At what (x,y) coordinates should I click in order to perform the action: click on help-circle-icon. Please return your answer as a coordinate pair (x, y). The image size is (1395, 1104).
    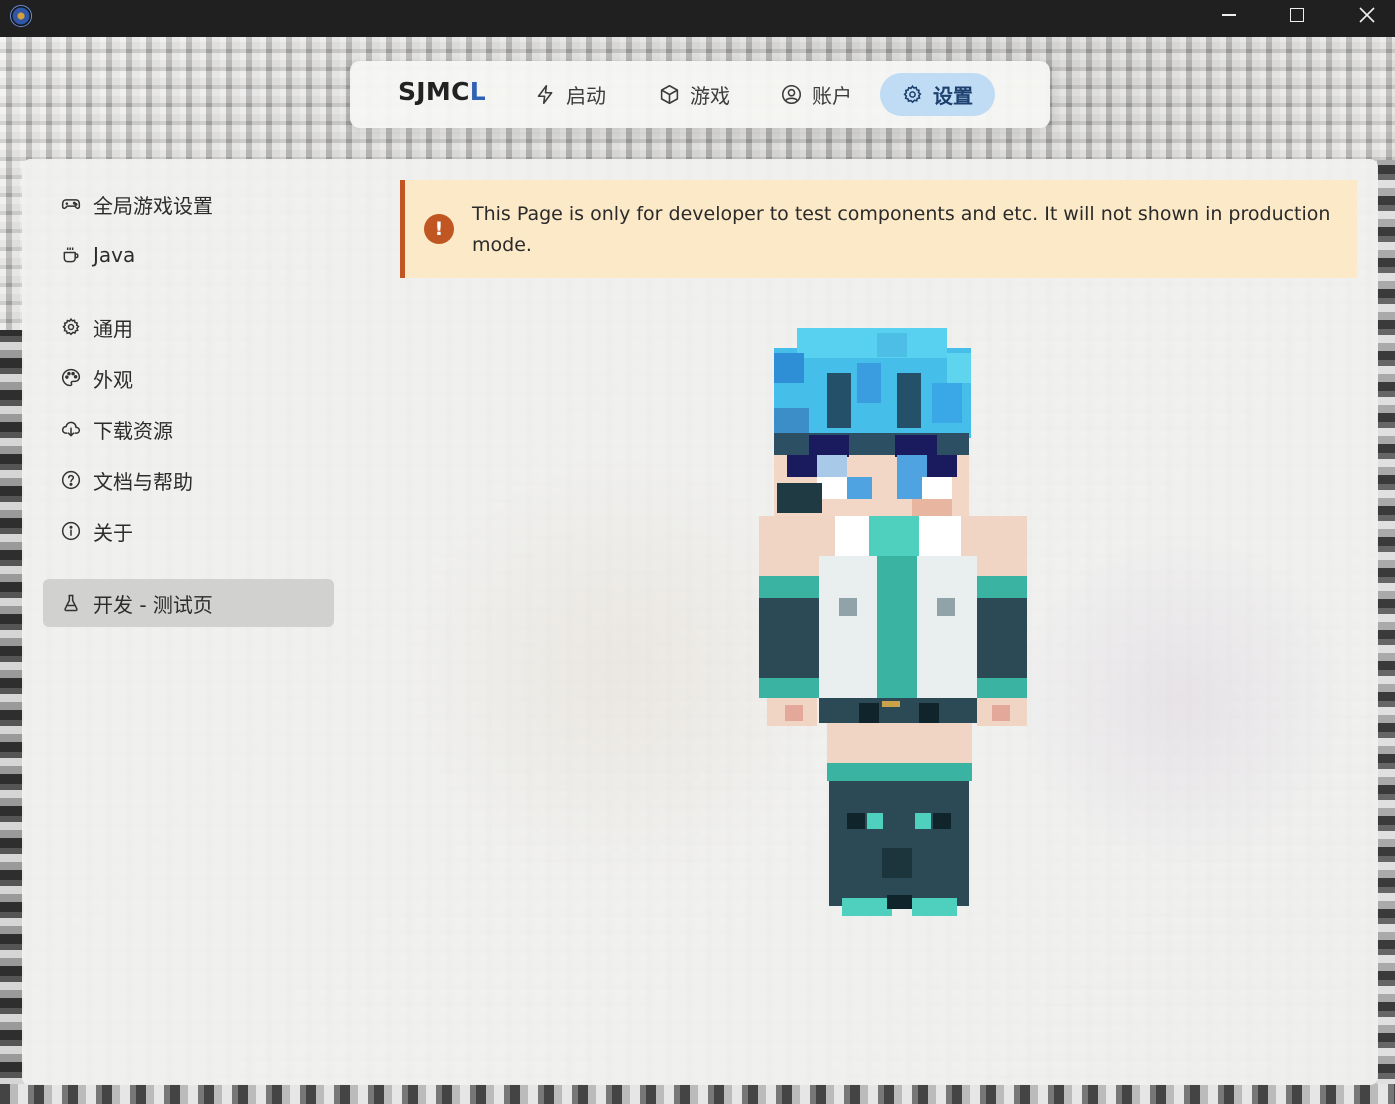
    Looking at the image, I should click on (71, 480).